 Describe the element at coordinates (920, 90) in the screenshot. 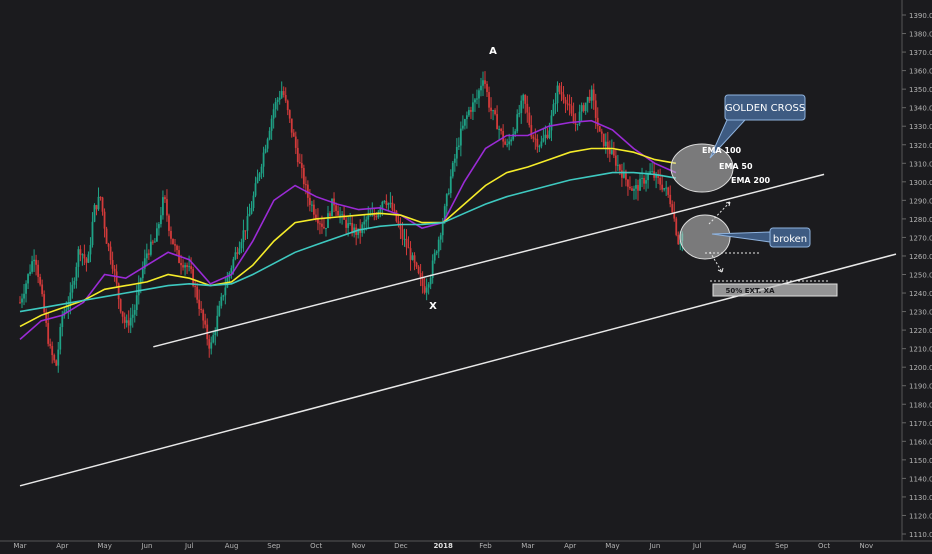

I see `y-tick-label: 1350.0` at that location.